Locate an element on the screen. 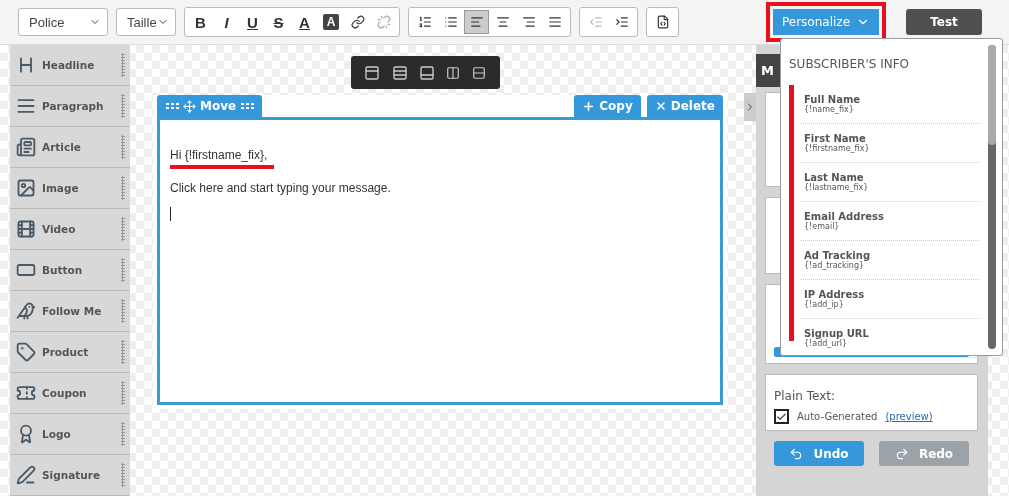  block-item: Signature is located at coordinates (70, 475).